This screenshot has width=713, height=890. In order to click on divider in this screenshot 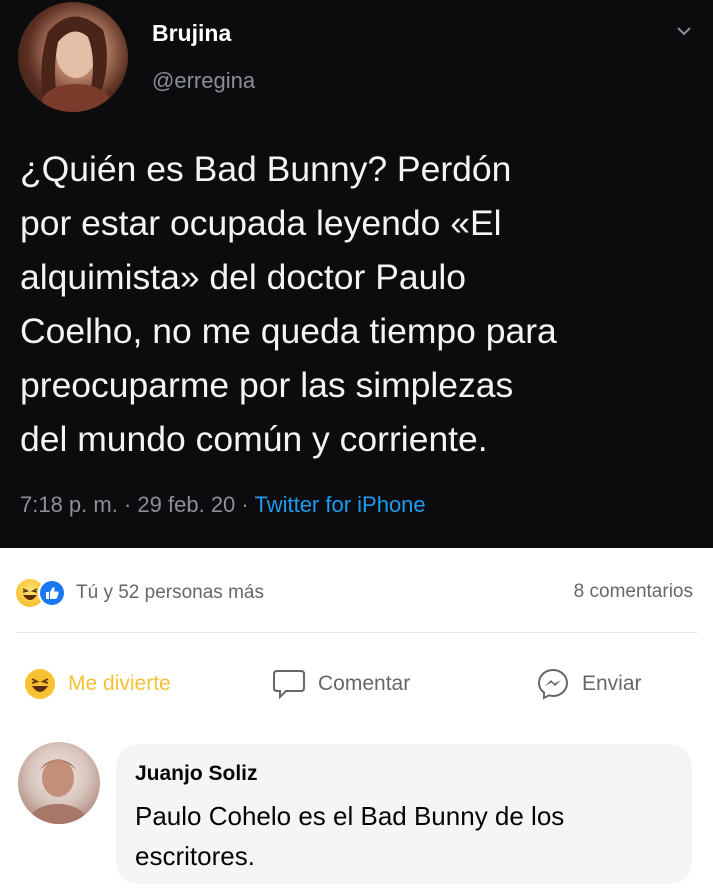, I will do `click(356, 632)`.